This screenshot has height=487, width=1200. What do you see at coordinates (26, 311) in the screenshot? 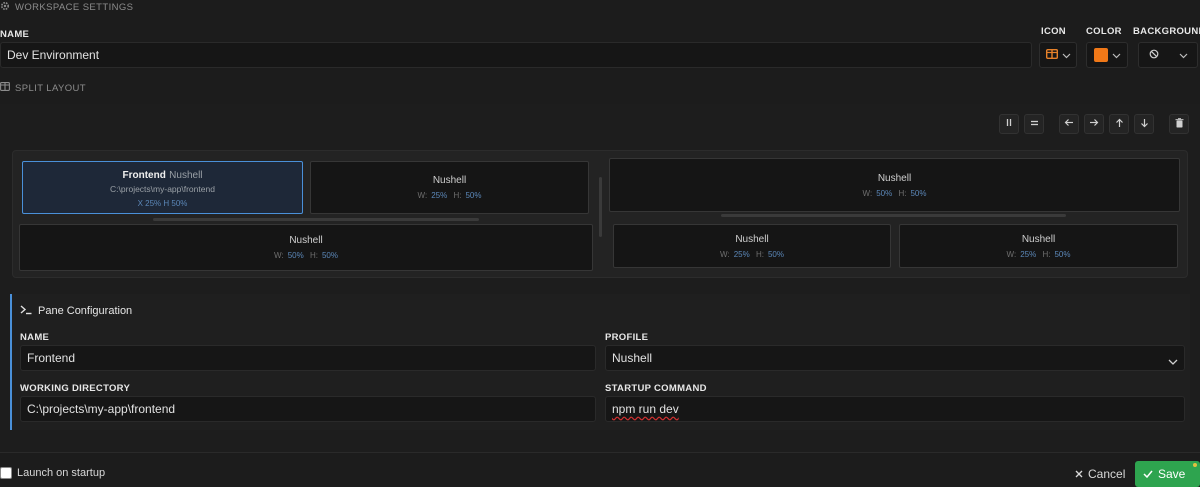
I see `terminal-icon` at bounding box center [26, 311].